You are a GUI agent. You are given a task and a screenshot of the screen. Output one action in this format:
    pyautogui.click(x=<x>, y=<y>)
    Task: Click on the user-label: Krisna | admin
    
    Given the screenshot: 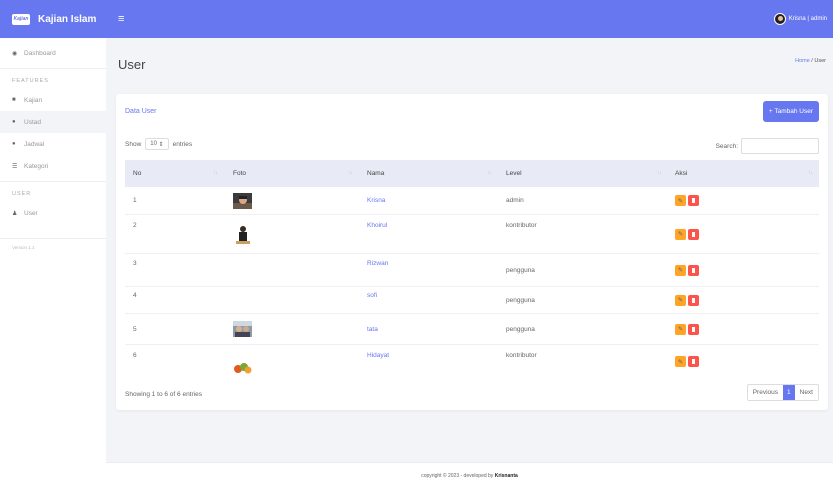 What is the action you would take?
    pyautogui.click(x=807, y=19)
    